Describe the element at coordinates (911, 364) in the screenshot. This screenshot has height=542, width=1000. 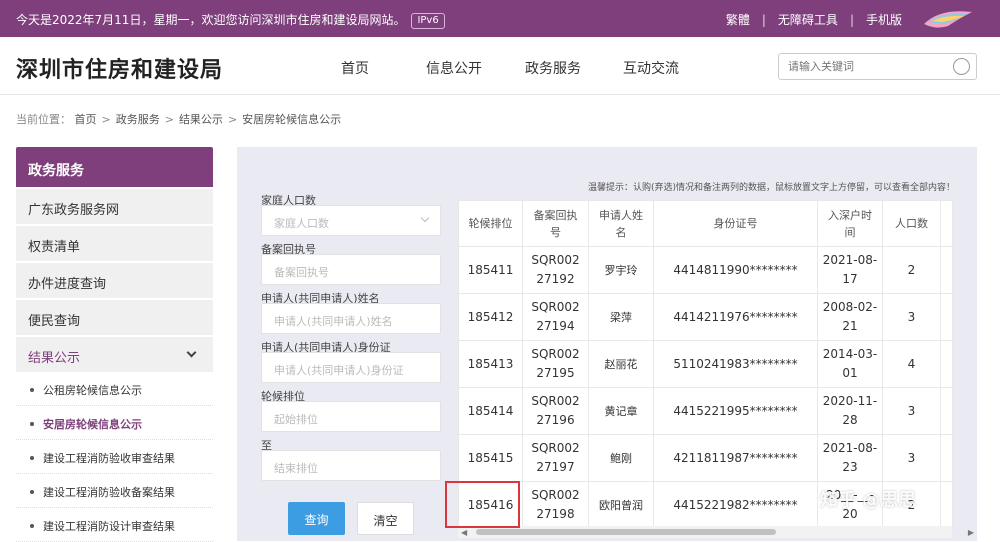
I see `cell-count: 4` at that location.